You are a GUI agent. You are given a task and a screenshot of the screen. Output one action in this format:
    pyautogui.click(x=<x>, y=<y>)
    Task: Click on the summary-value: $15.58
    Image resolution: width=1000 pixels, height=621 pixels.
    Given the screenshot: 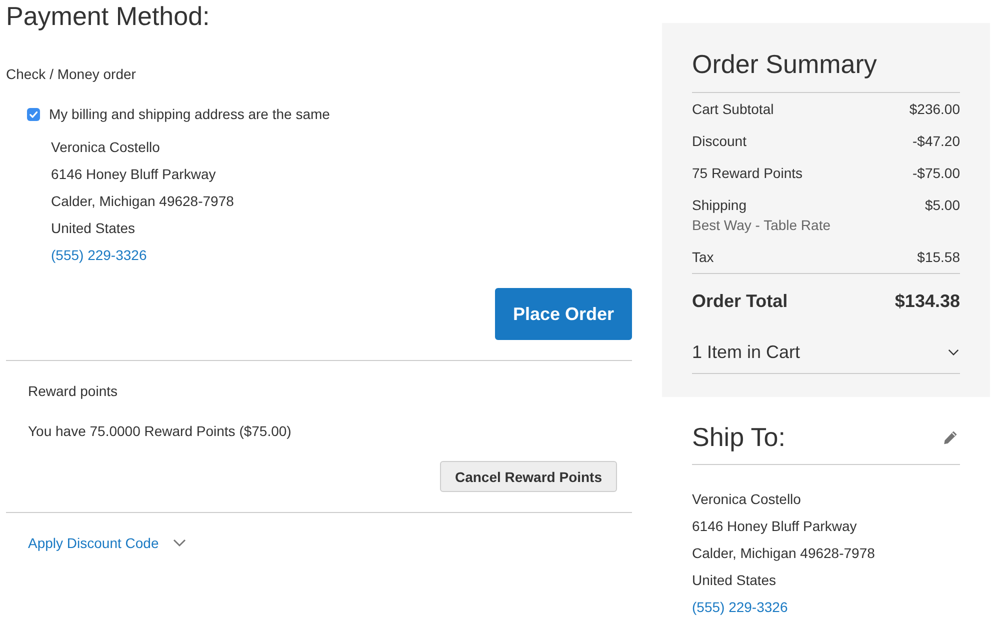 What is the action you would take?
    pyautogui.click(x=938, y=257)
    